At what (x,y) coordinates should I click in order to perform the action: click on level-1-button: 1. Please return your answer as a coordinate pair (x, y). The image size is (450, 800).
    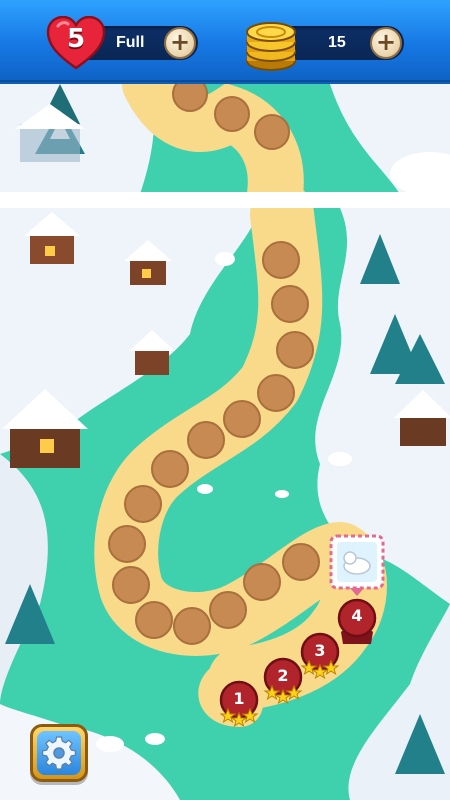
    Looking at the image, I should click on (239, 698).